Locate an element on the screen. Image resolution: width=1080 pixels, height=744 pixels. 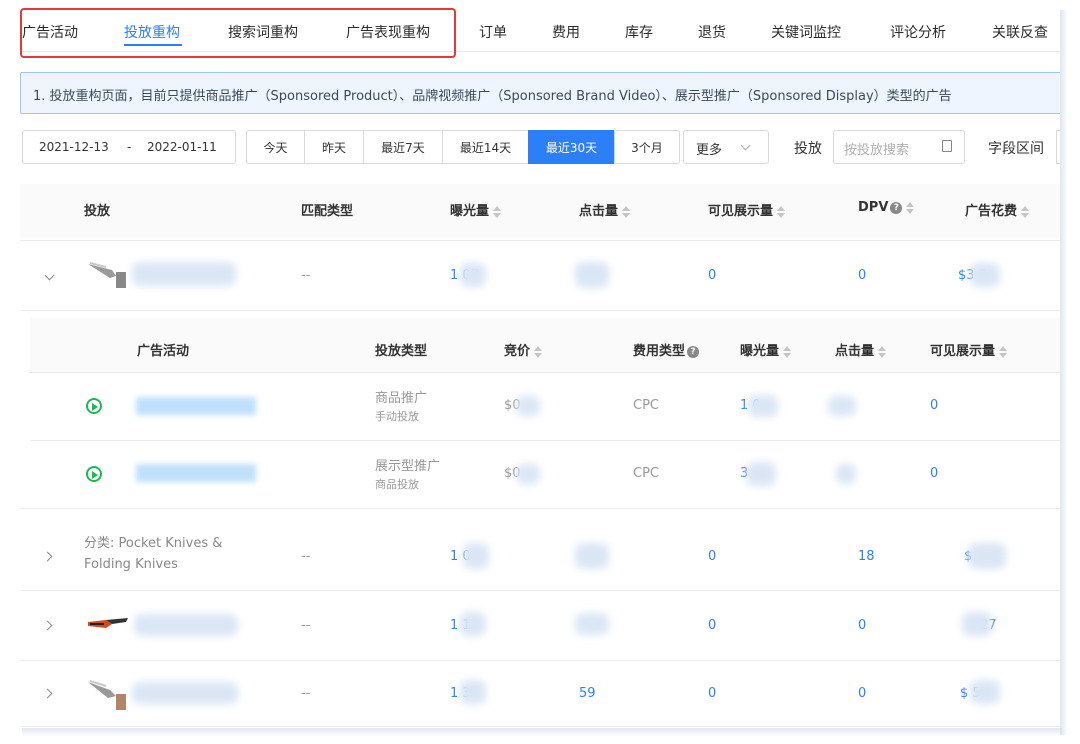
sub-col-fee-type: 费用类型? is located at coordinates (666, 349).